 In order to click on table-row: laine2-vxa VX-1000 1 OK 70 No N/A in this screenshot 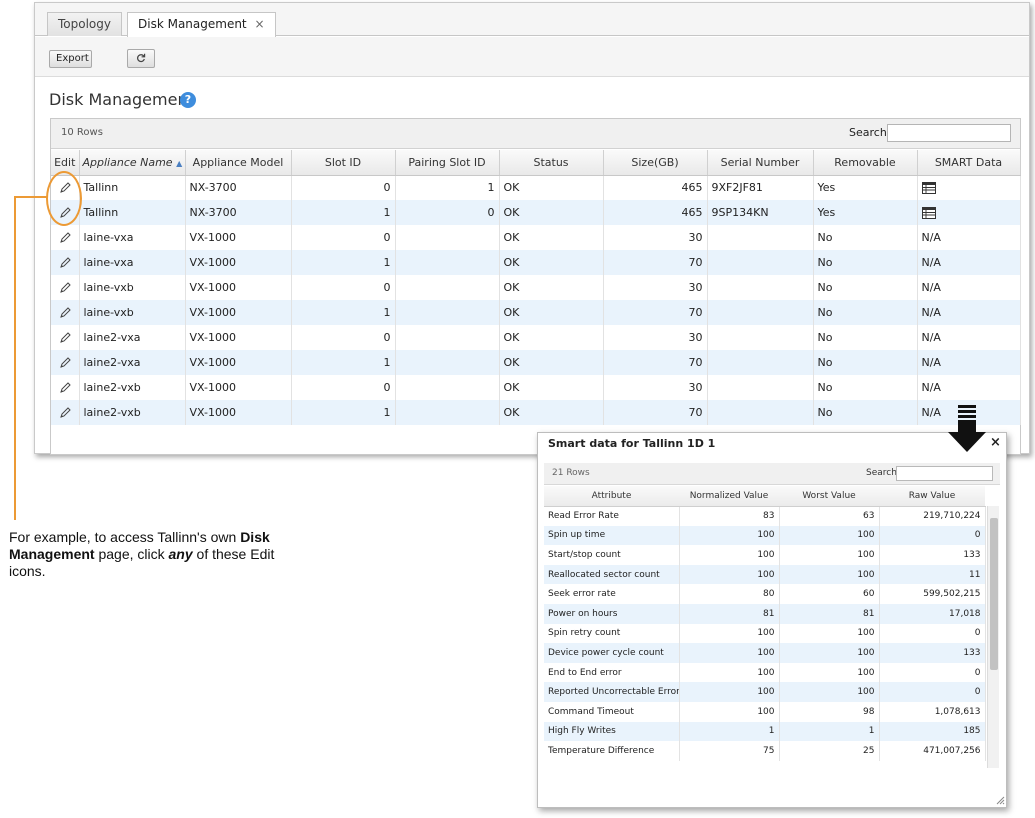, I will do `click(536, 362)`.